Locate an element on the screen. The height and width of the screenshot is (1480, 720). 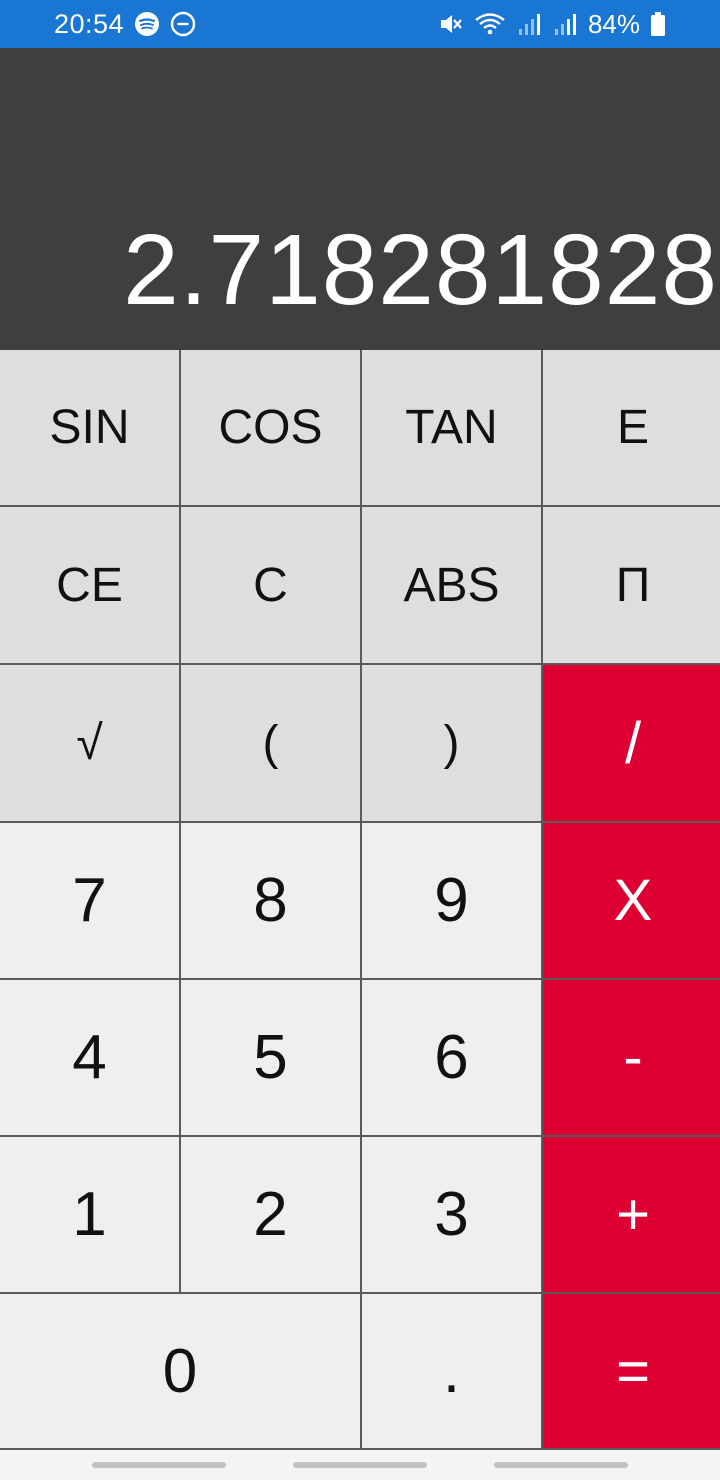
do-not-disturb-icon is located at coordinates (183, 24).